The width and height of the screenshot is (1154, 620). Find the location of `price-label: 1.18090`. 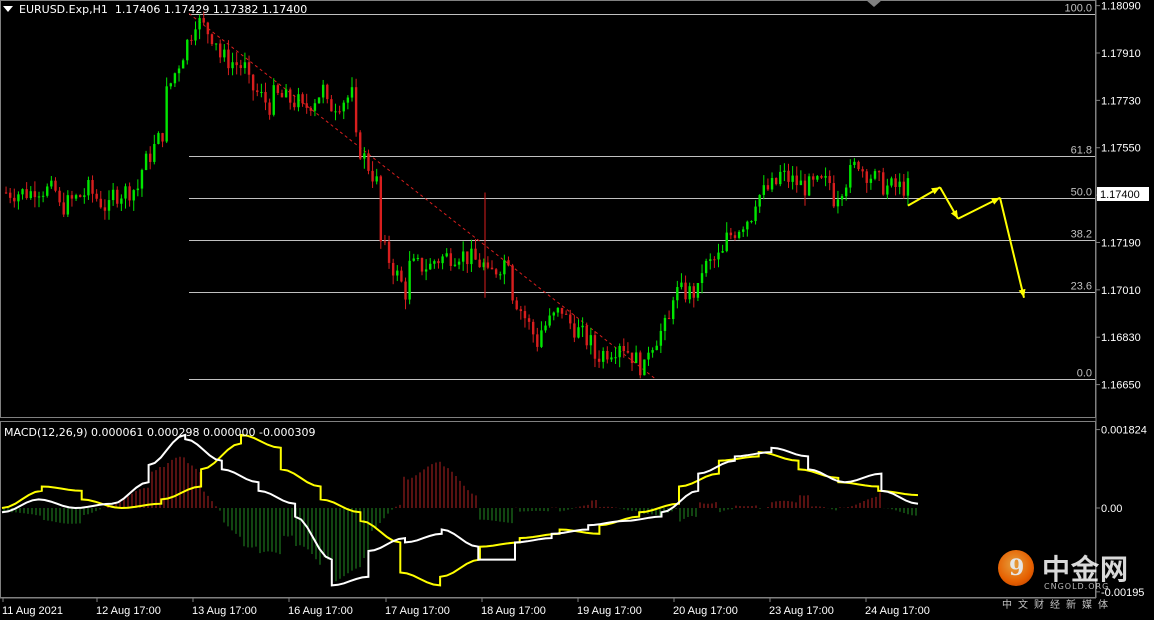

price-label: 1.18090 is located at coordinates (1121, 7).